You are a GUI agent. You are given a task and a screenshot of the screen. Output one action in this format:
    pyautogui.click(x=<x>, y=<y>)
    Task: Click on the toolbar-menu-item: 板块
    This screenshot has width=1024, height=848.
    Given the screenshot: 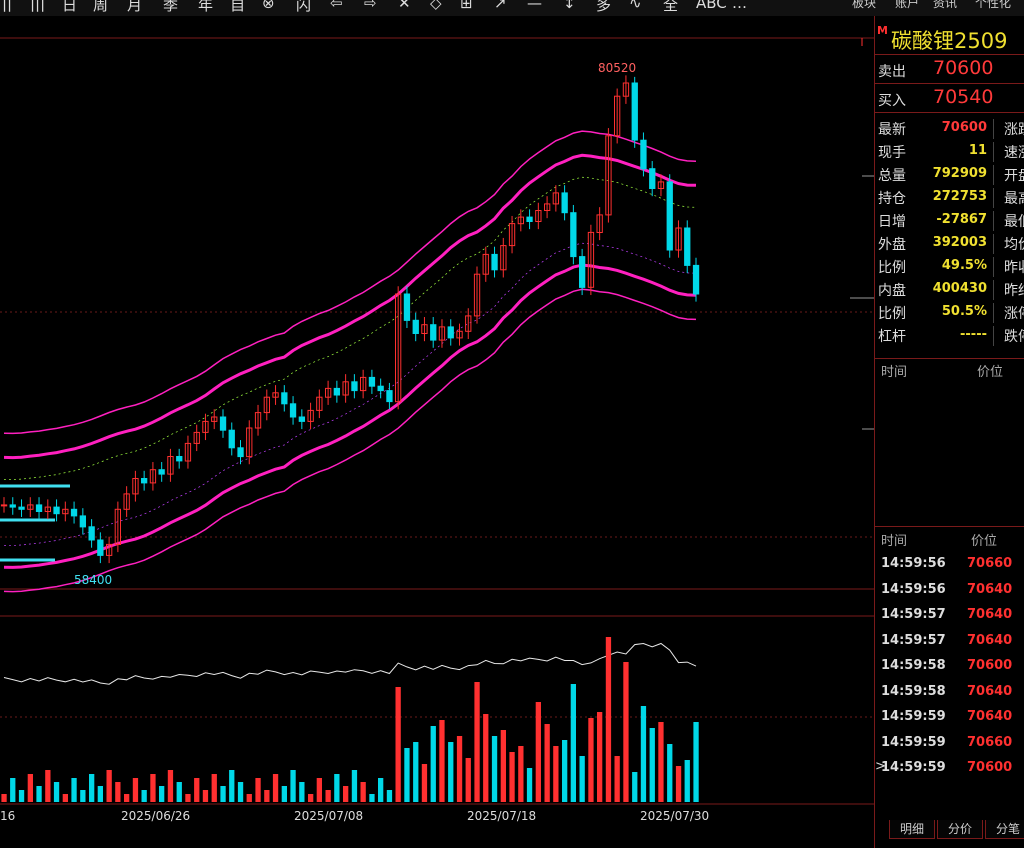 What is the action you would take?
    pyautogui.click(x=864, y=5)
    